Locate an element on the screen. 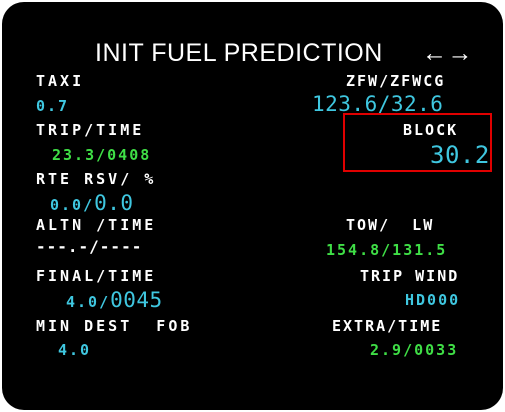 This screenshot has height=412, width=505. rte-rsv-label: RTE RSV/ % is located at coordinates (96, 179).